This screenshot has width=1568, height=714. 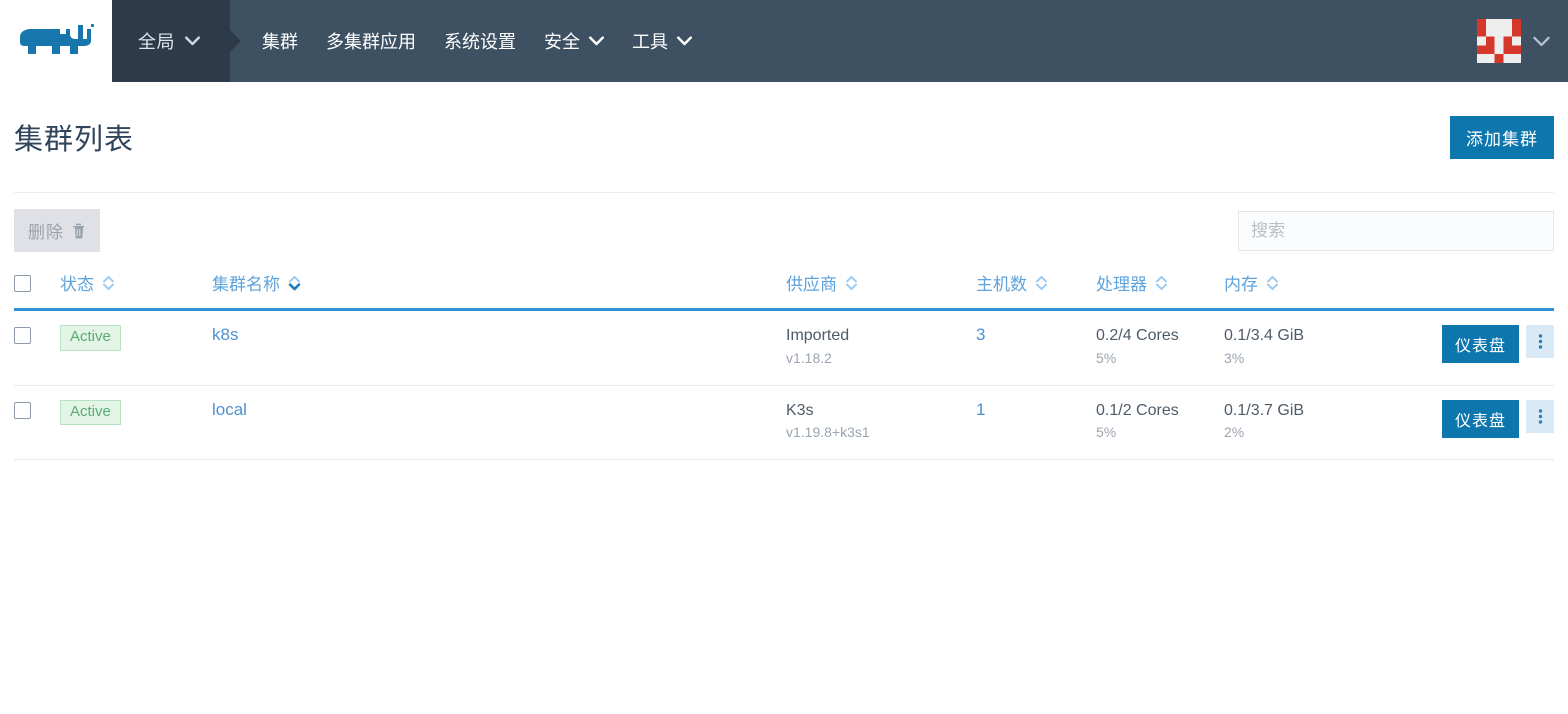 I want to click on column-header-label: 处理器, so click(x=1121, y=284).